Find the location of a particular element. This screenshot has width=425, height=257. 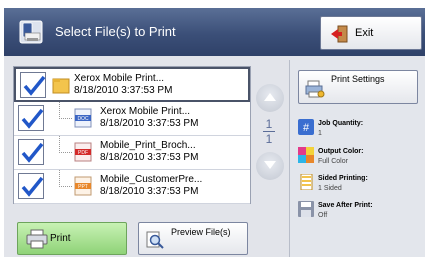

scroll-down-button is located at coordinates (270, 166).